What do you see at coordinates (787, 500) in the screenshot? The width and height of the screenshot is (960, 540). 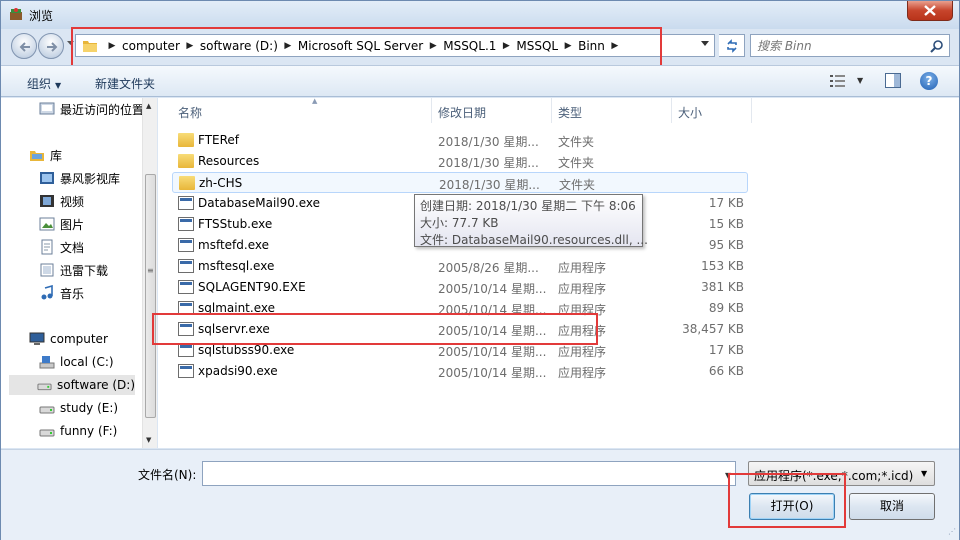 I see `open-button-highlight-box` at bounding box center [787, 500].